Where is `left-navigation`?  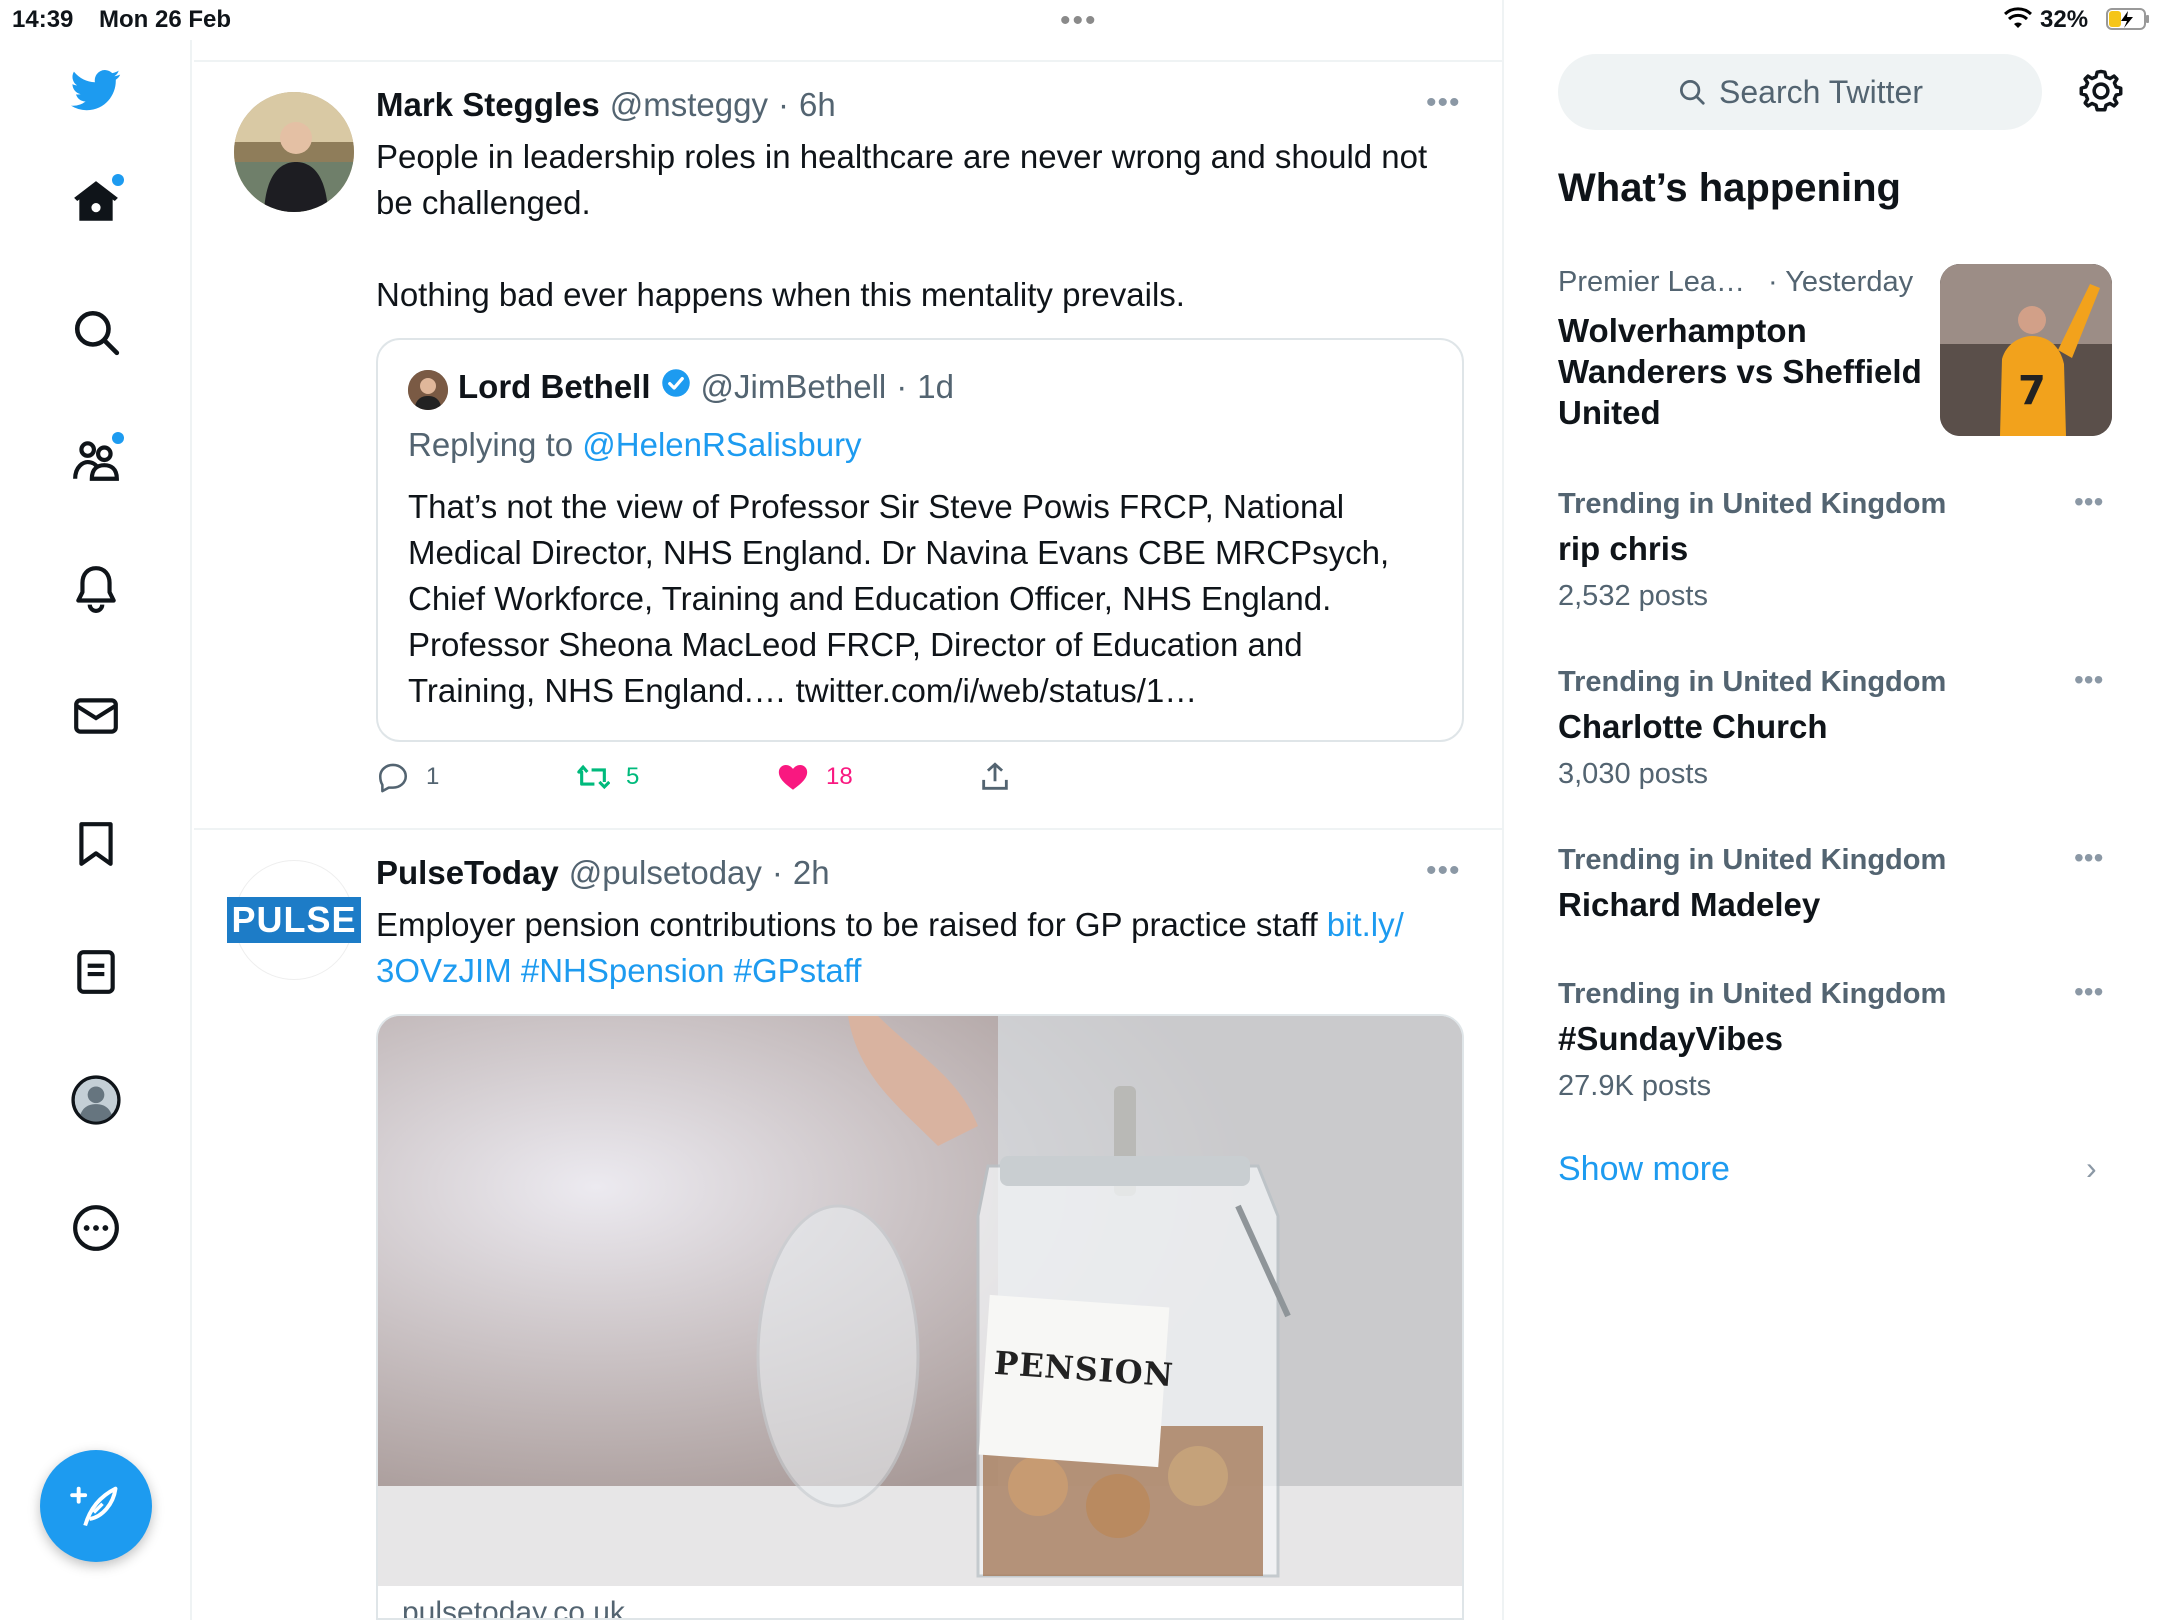
left-navigation is located at coordinates (96, 830).